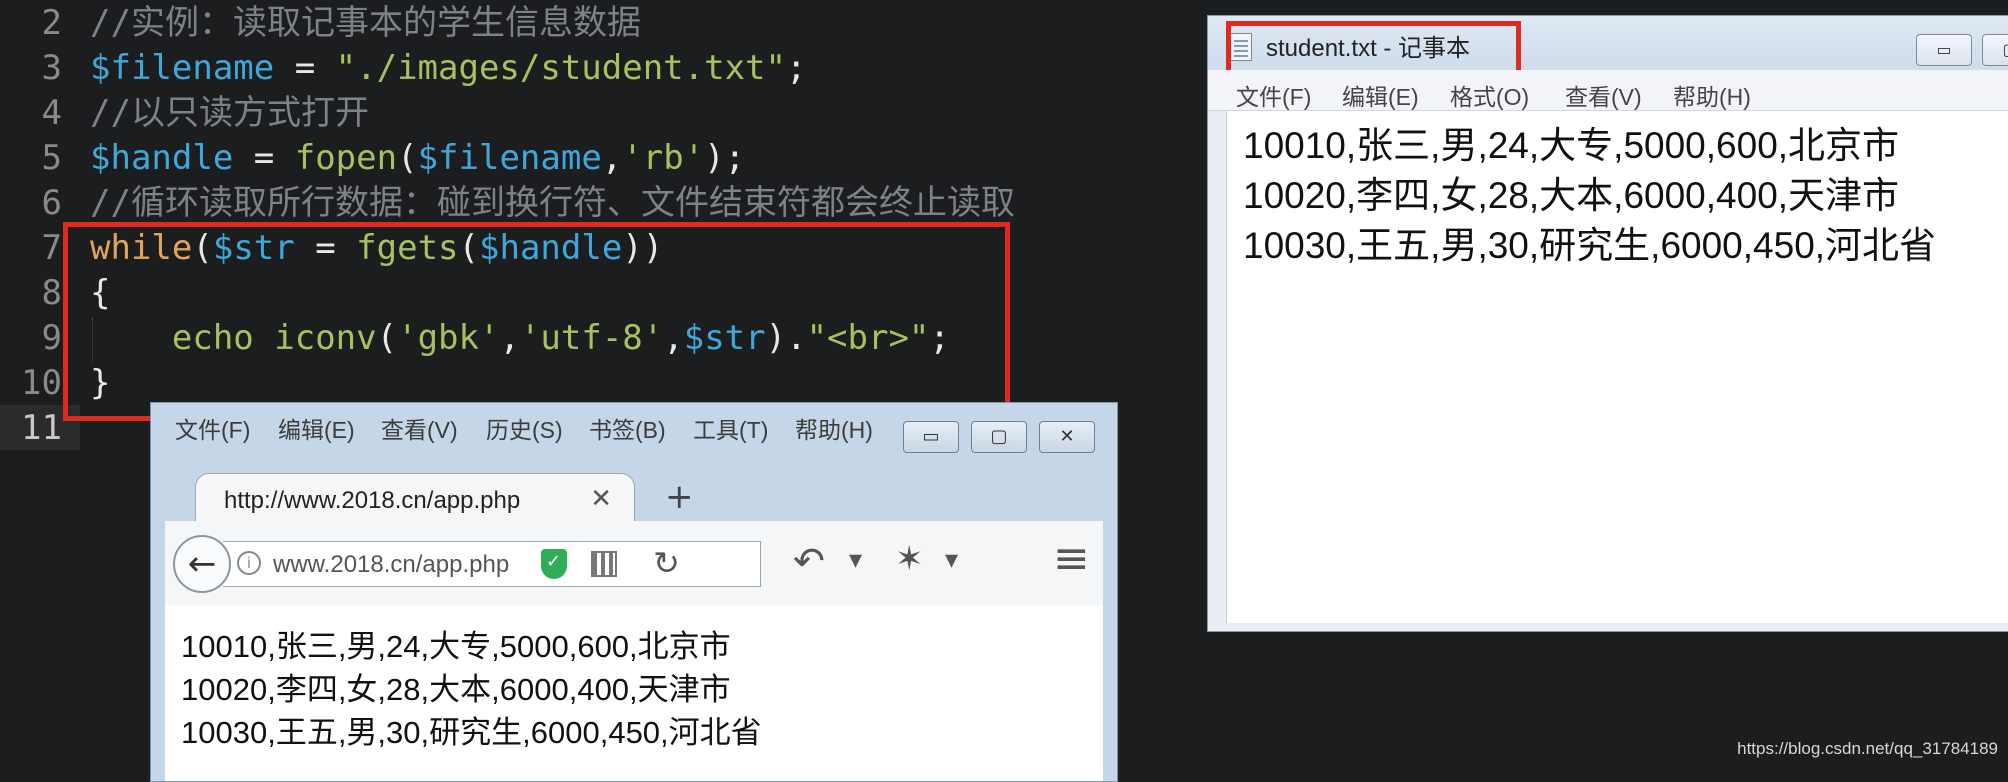  Describe the element at coordinates (679, 497) in the screenshot. I see `new-tab-button: +` at that location.